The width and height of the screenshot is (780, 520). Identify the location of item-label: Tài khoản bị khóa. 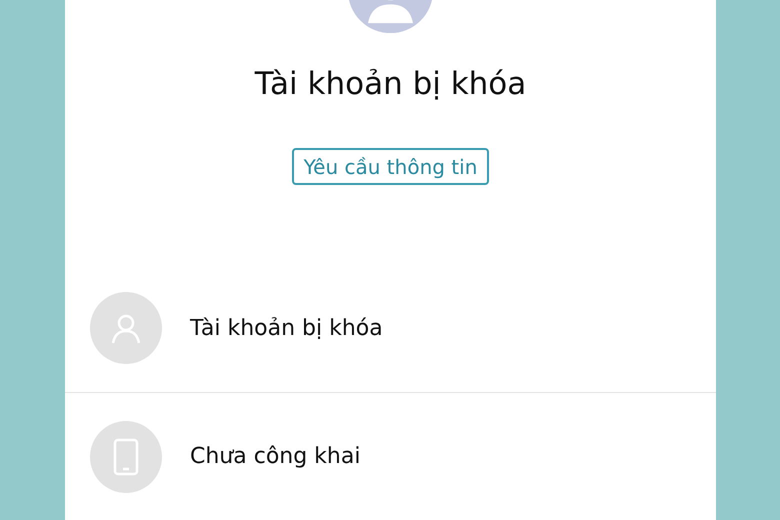
(286, 328).